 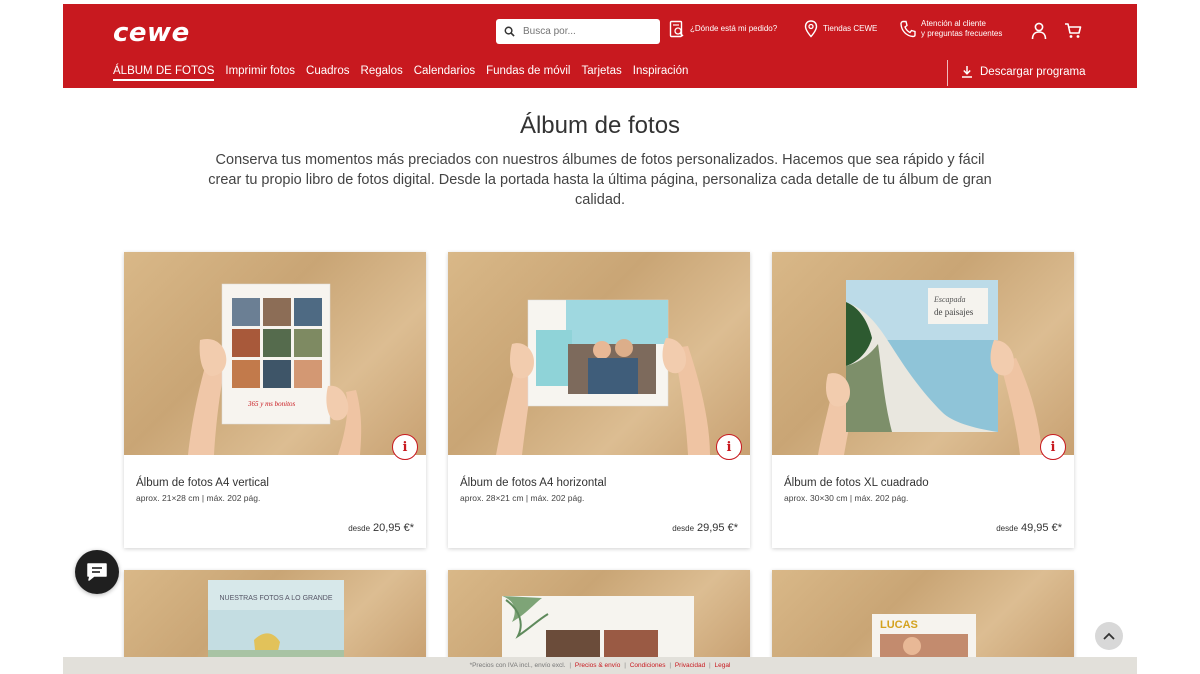 What do you see at coordinates (600, 125) in the screenshot?
I see `page-title: Álbum de fotos` at bounding box center [600, 125].